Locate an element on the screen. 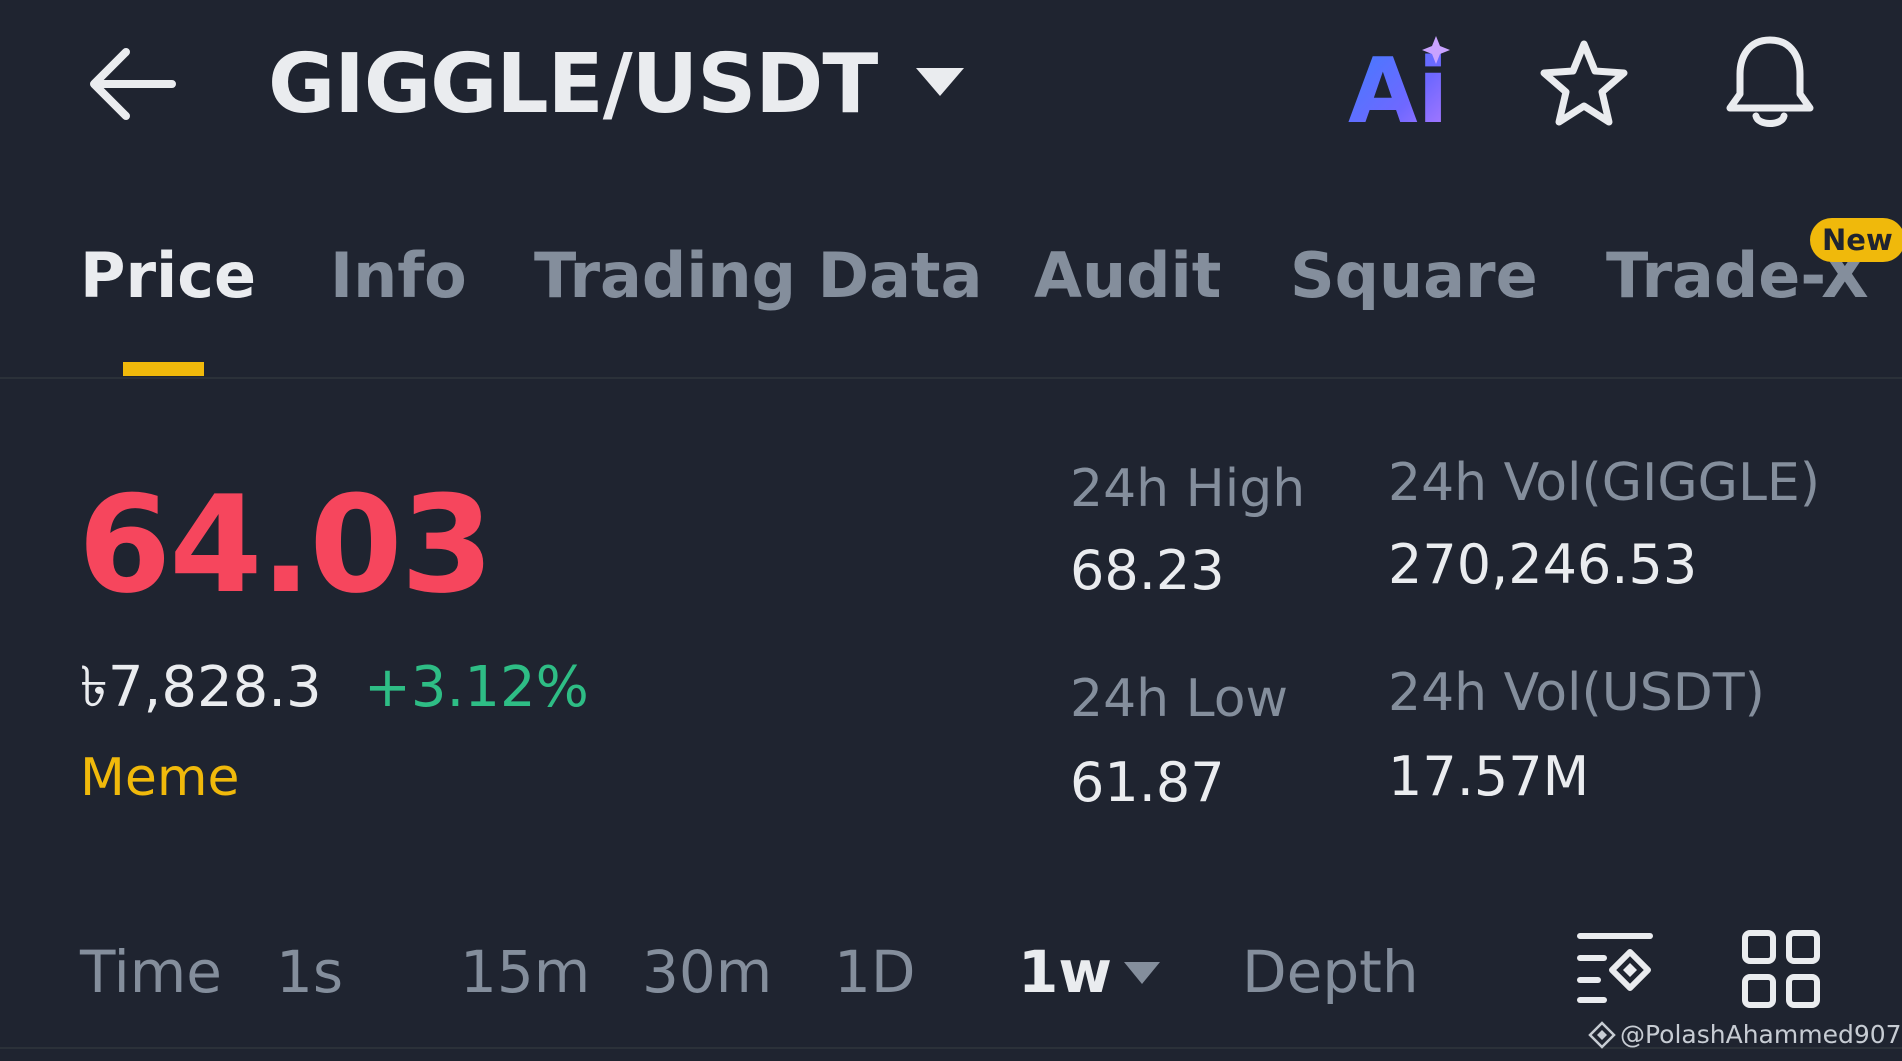 This screenshot has height=1061, width=1902. high-24h-value: 68.23 is located at coordinates (1147, 570).